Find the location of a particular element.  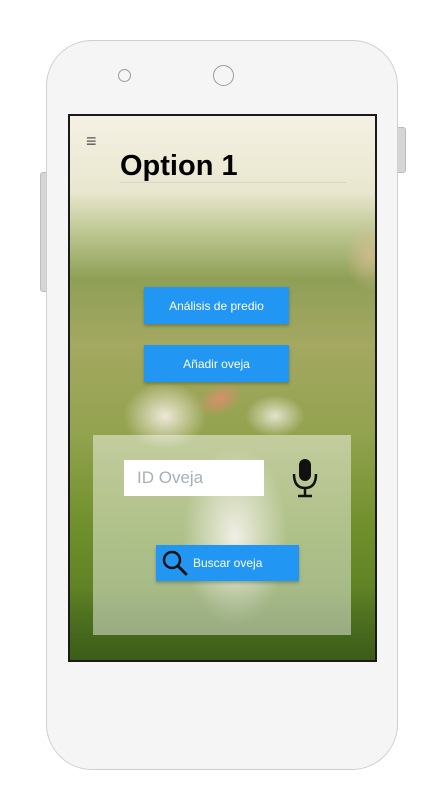

anadir-oveja-button: Añadir oveja is located at coordinates (216, 363).